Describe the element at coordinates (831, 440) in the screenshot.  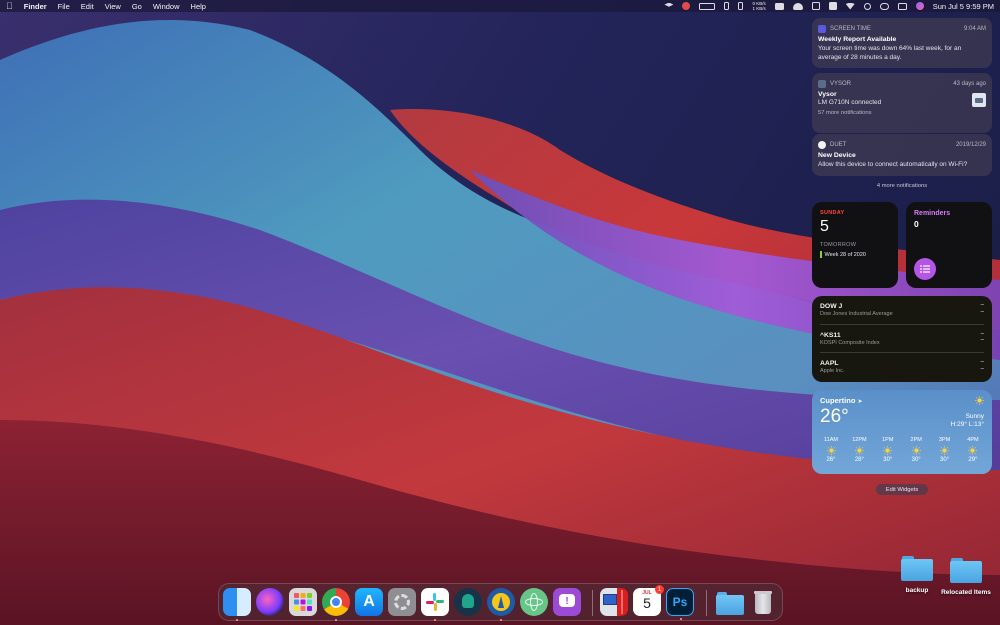
I see `hour-time: 11AM` at that location.